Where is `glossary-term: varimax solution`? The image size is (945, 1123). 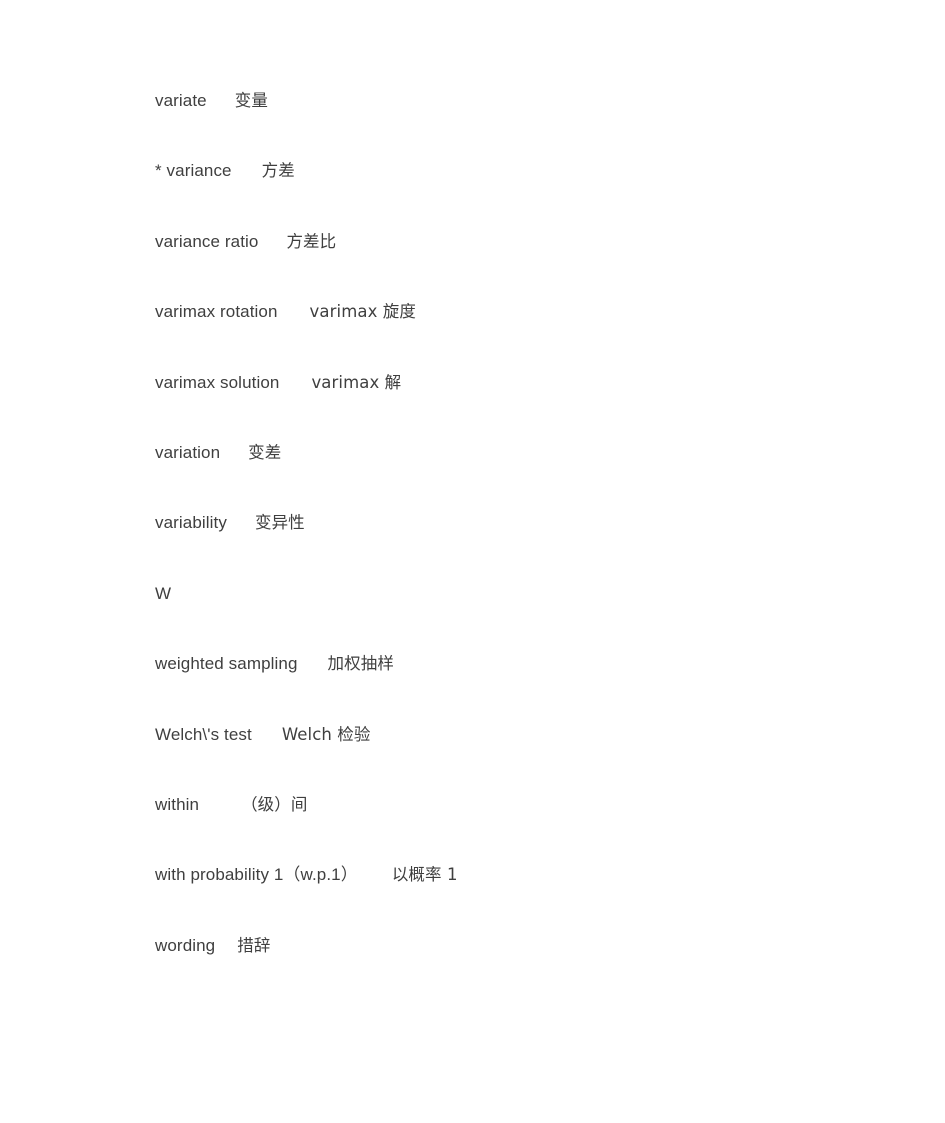
glossary-term: varimax solution is located at coordinates (217, 382).